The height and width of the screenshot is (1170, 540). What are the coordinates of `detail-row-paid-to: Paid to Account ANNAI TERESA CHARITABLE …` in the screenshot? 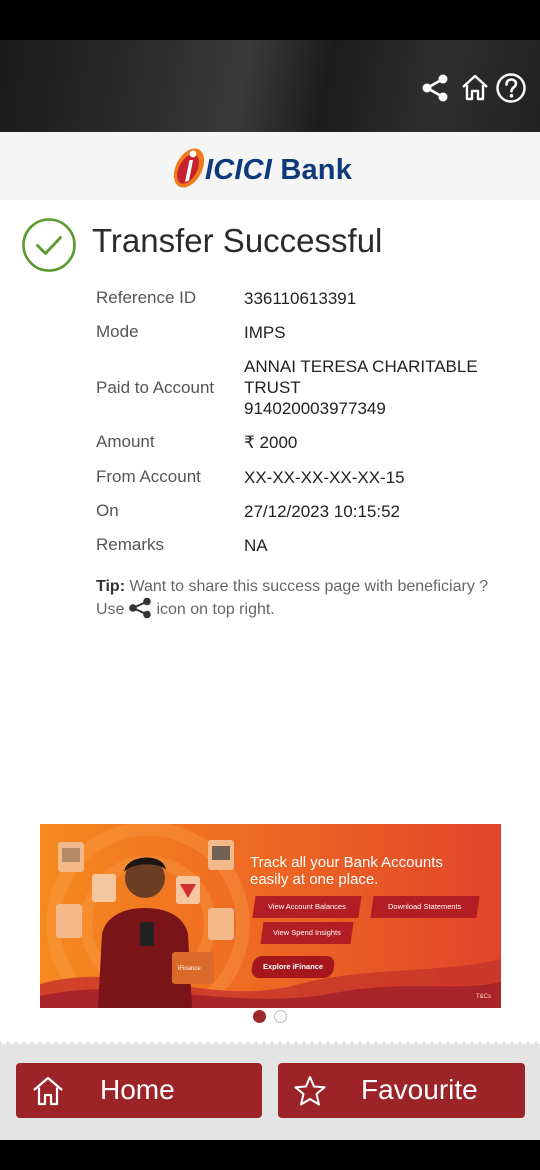 It's located at (306, 387).